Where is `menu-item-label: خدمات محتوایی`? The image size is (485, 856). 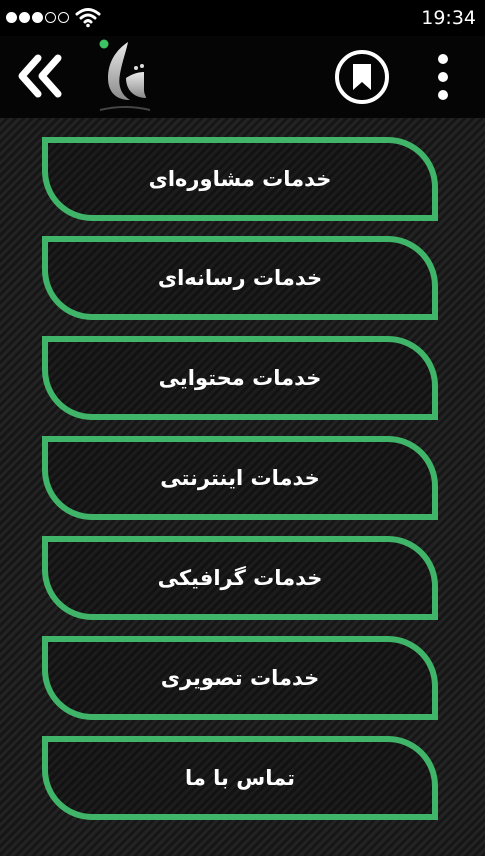
menu-item-label: خدمات محتوایی is located at coordinates (240, 378).